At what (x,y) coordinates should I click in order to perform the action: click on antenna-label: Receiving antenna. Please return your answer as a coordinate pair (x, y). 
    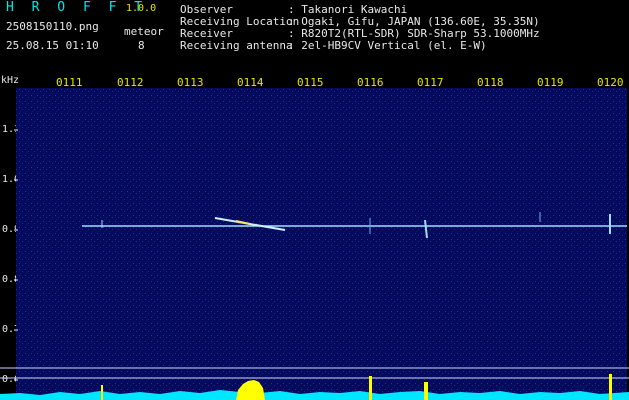
    Looking at the image, I should click on (236, 45).